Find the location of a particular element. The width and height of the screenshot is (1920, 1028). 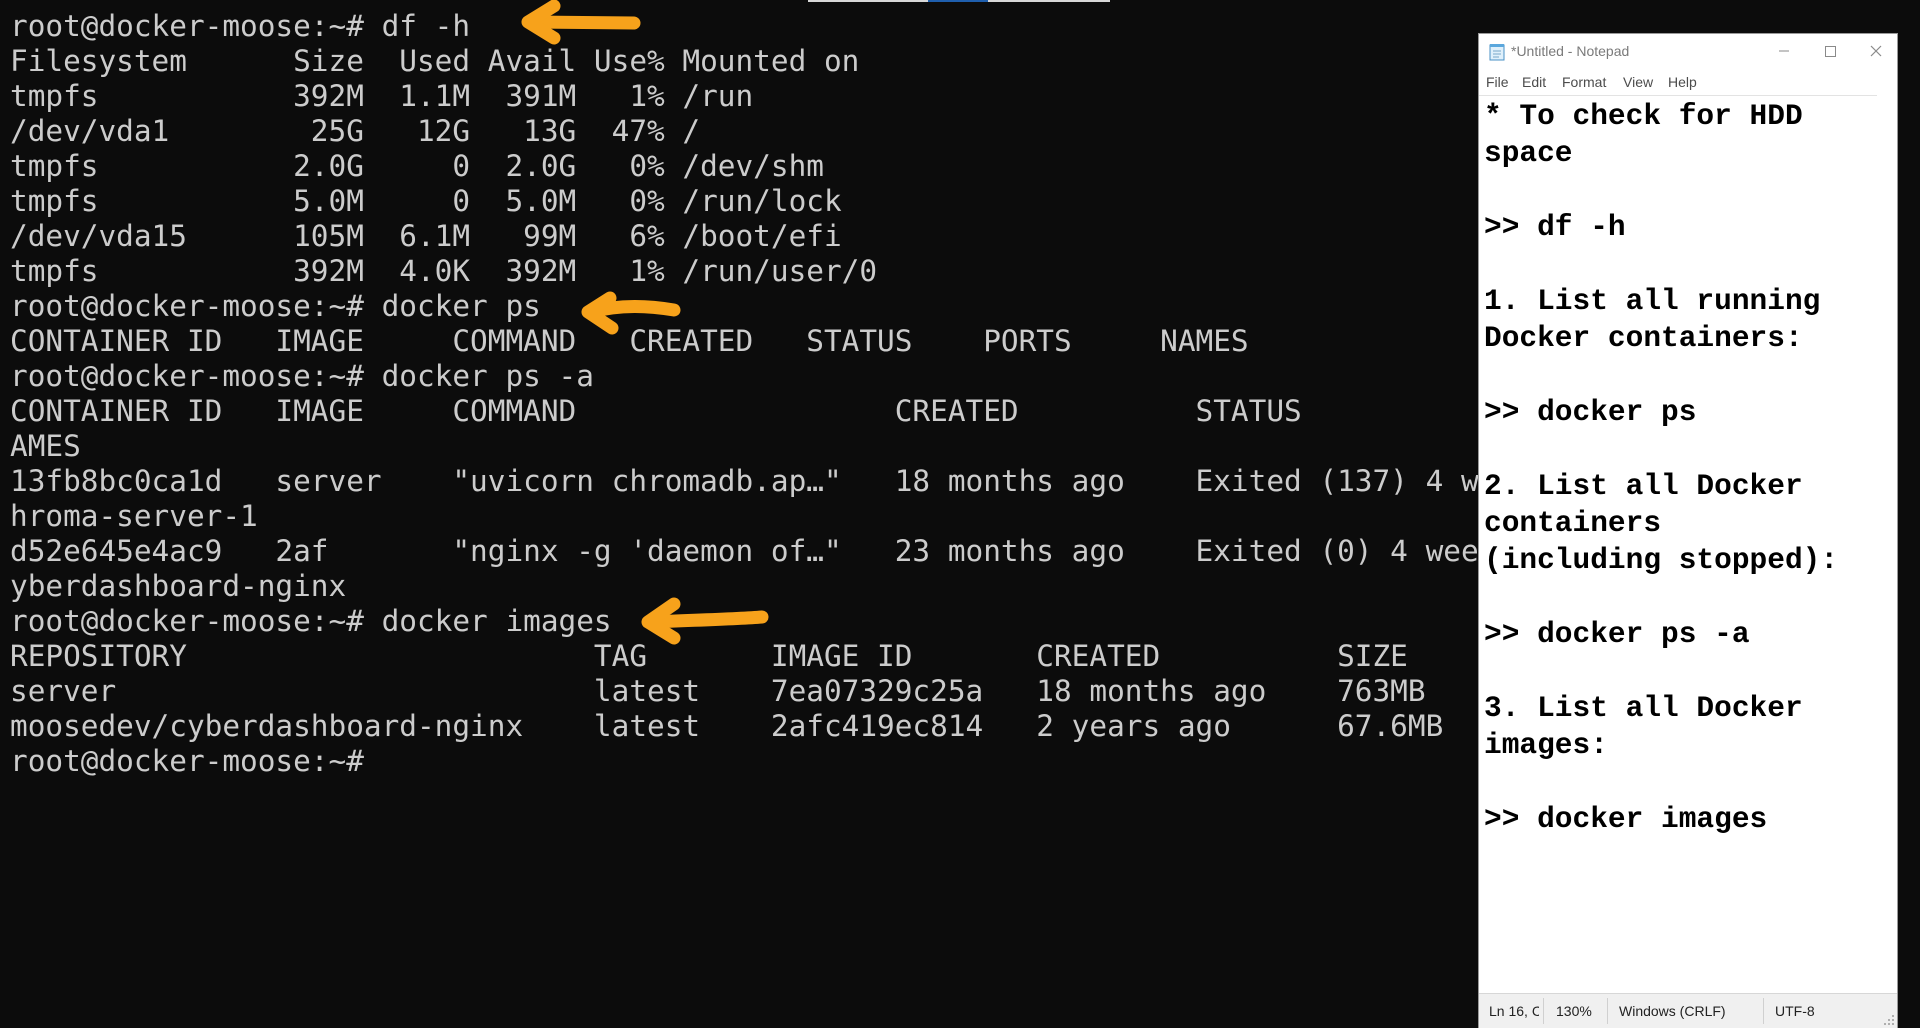

terminal-line: AMES is located at coordinates (45, 446).